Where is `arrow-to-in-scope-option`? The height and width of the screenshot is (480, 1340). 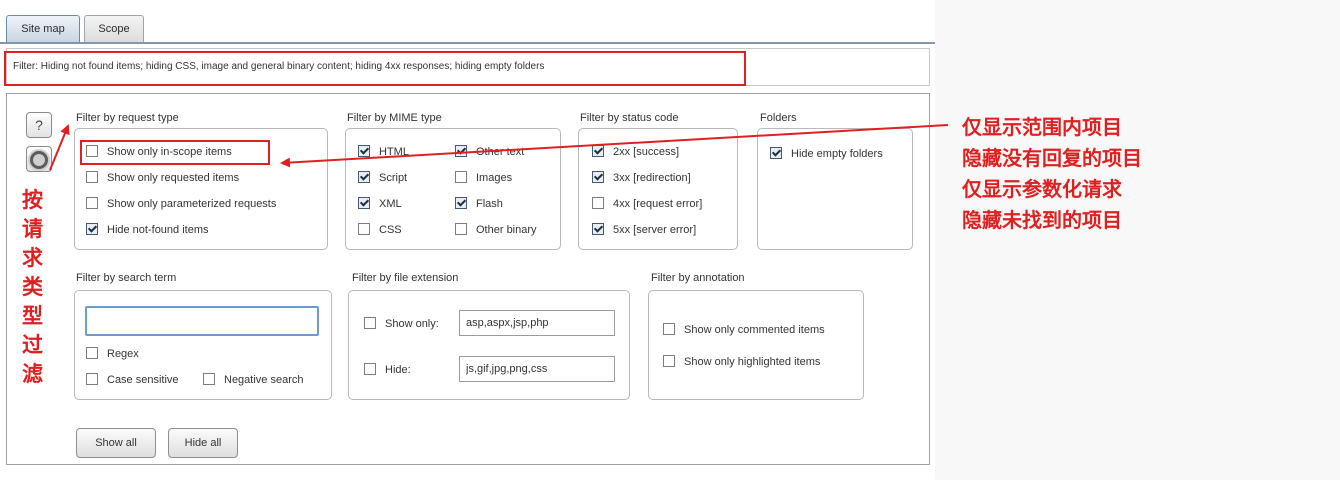
arrow-to-in-scope-option is located at coordinates (614, 146).